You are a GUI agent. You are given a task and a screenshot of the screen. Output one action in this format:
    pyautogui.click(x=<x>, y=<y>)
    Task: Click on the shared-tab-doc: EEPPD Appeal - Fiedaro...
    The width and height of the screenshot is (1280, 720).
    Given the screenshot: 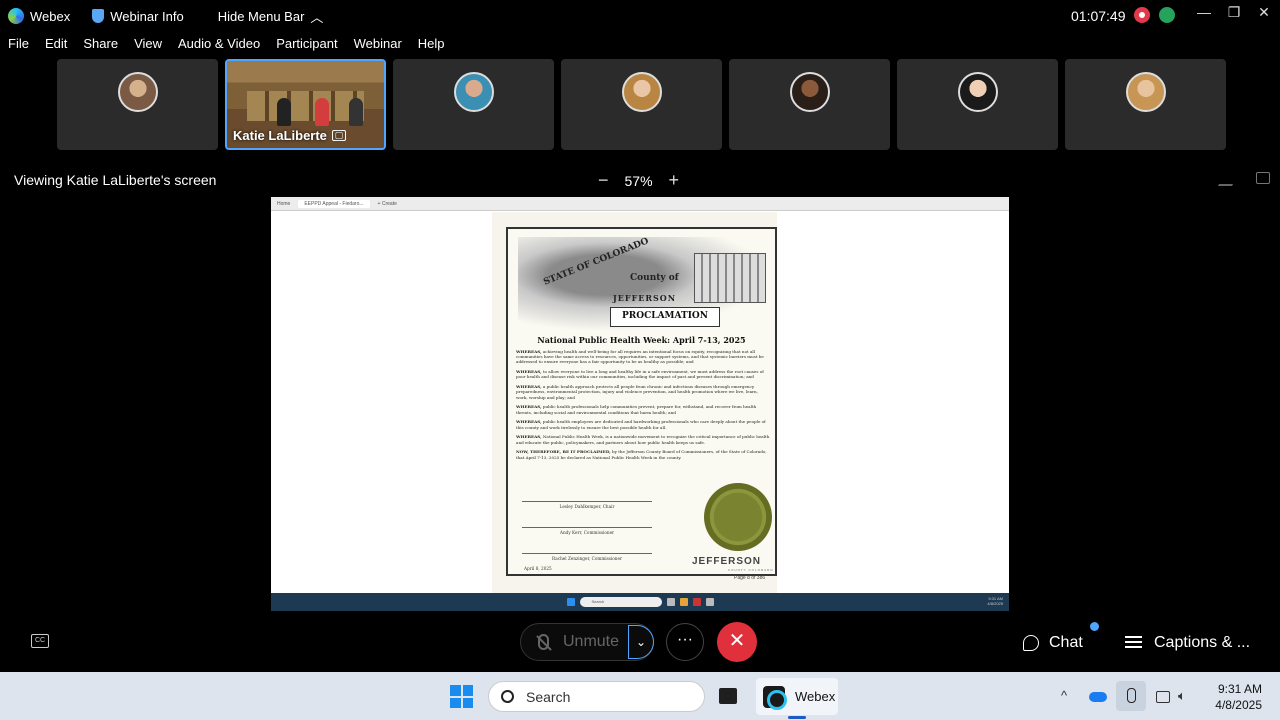 What is the action you would take?
    pyautogui.click(x=334, y=203)
    